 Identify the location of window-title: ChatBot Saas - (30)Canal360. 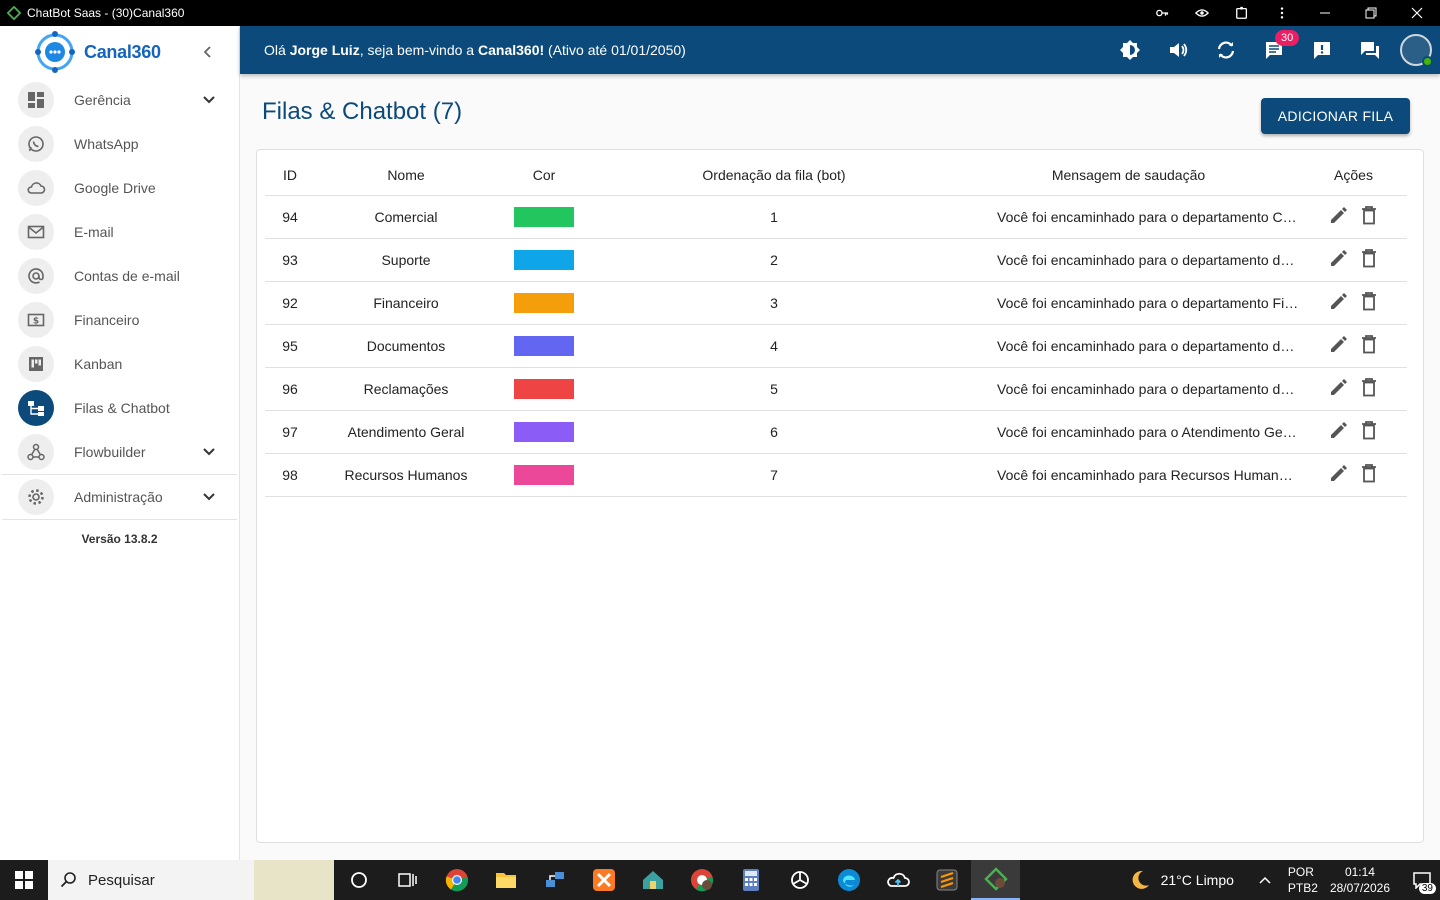
(106, 13).